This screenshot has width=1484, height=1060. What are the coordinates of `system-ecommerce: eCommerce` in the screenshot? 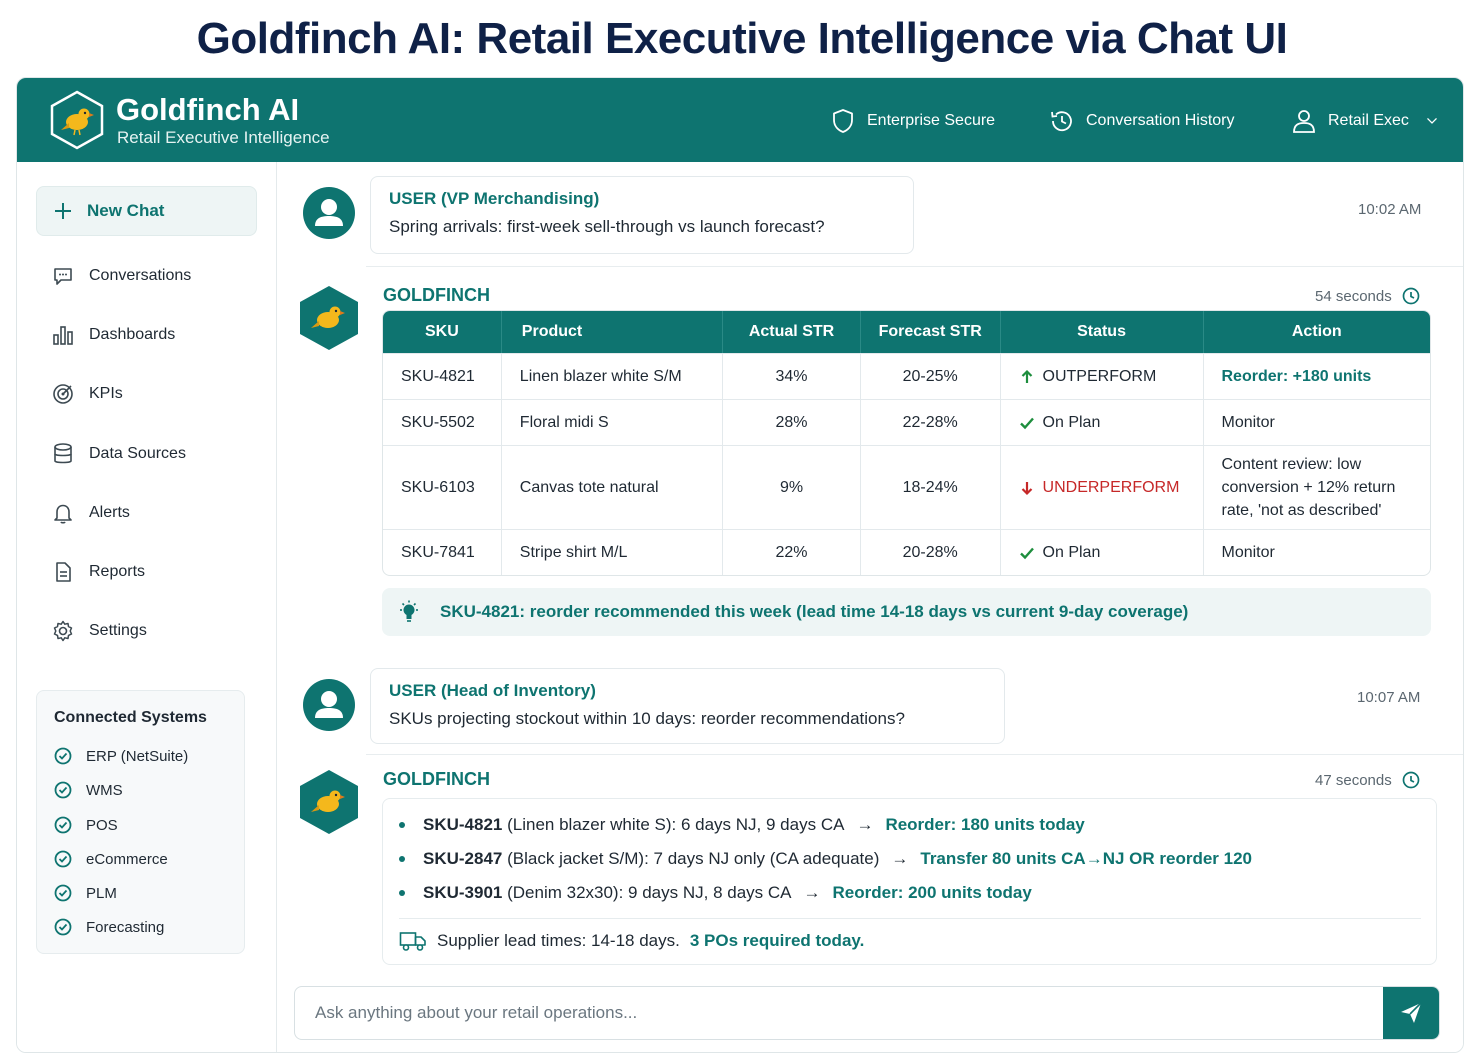 It's located at (111, 859).